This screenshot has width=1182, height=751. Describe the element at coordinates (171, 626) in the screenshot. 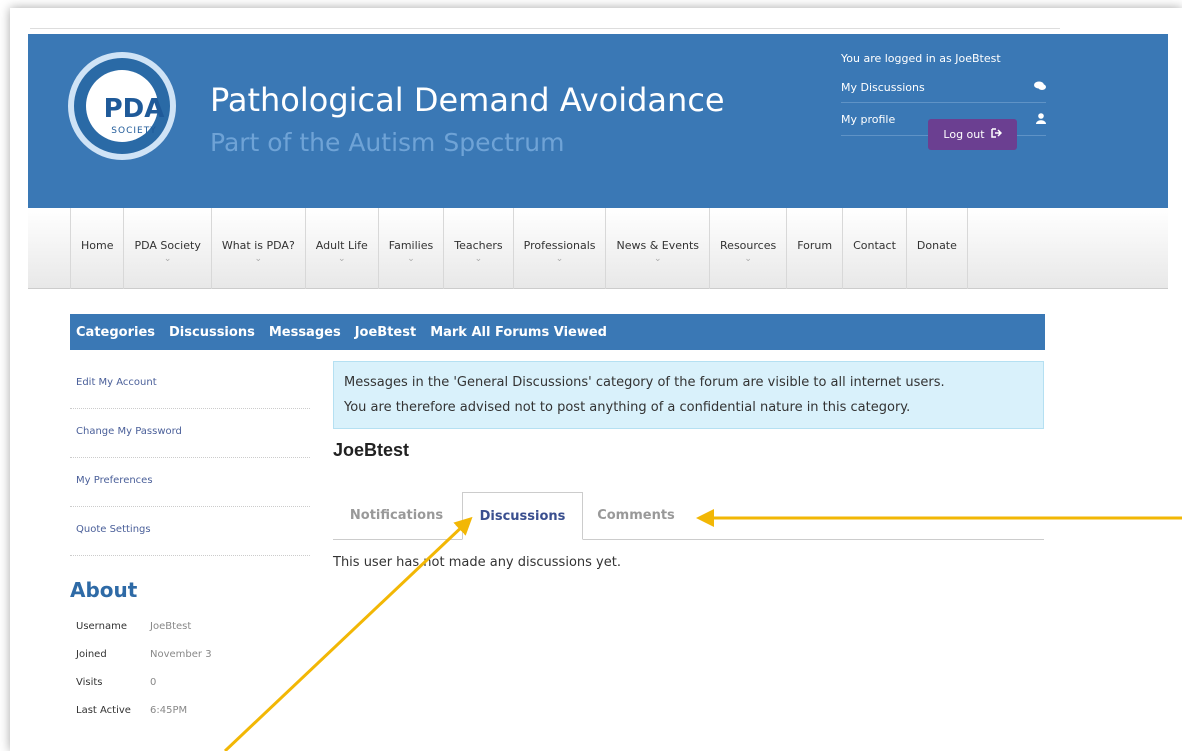

I see `about-value: JoeBtest` at that location.